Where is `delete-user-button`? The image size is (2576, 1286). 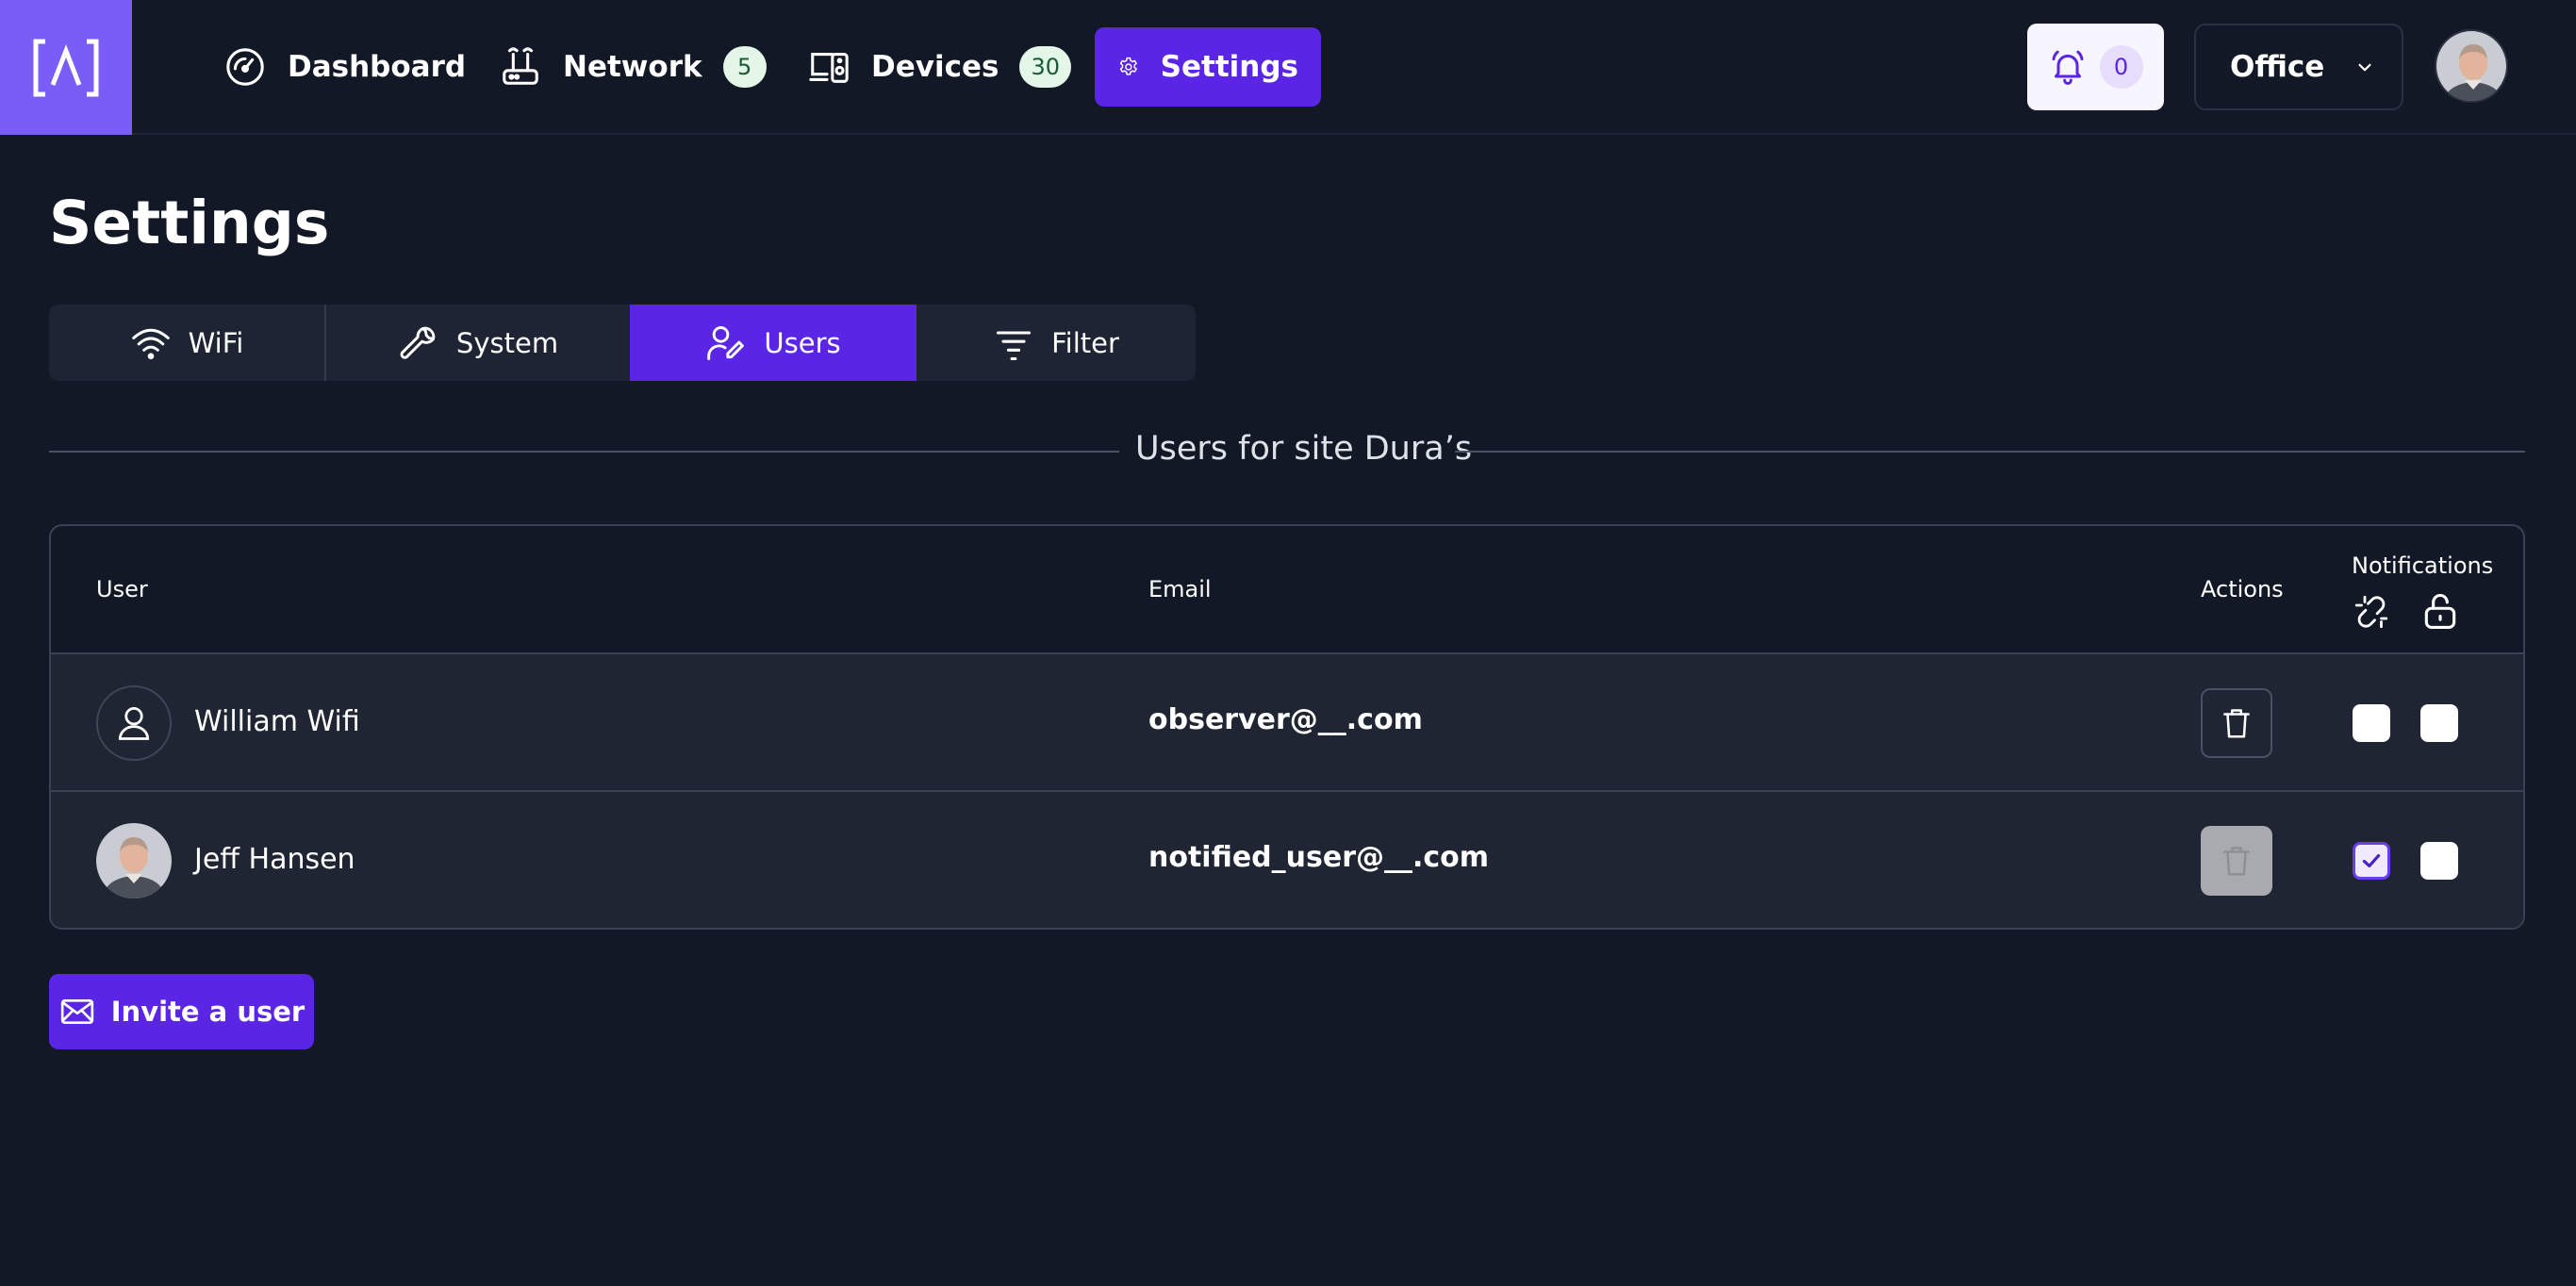 delete-user-button is located at coordinates (2236, 723).